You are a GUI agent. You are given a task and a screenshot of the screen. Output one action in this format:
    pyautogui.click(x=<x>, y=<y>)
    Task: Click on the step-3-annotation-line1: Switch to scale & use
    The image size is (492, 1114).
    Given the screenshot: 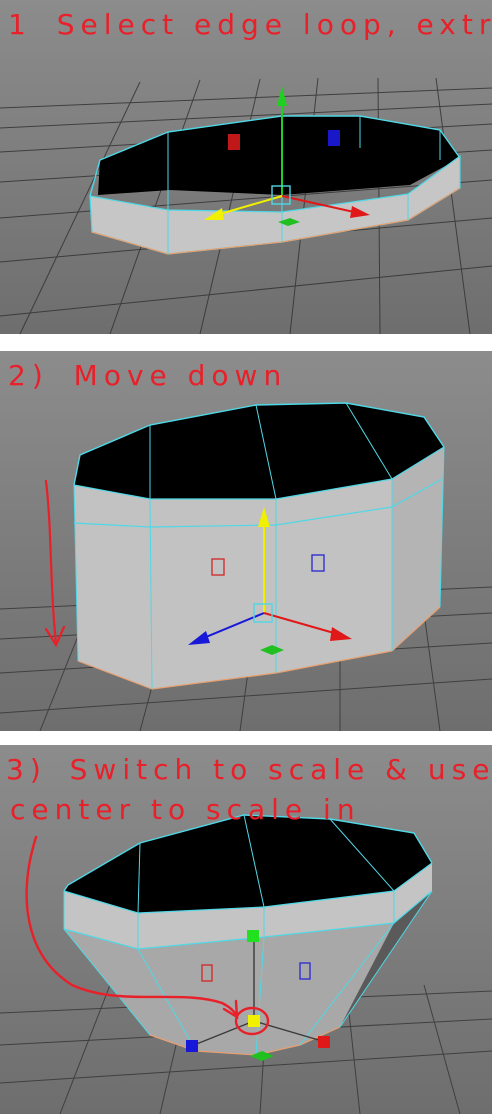 What is the action you would take?
    pyautogui.click(x=281, y=769)
    